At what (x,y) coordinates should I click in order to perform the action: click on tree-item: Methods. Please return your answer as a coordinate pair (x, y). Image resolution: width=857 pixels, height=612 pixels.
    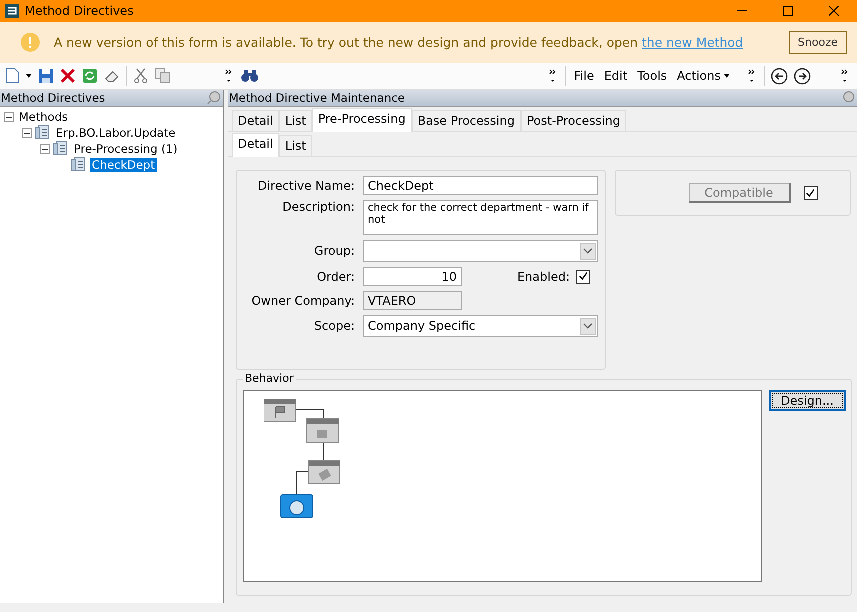
    Looking at the image, I should click on (43, 117).